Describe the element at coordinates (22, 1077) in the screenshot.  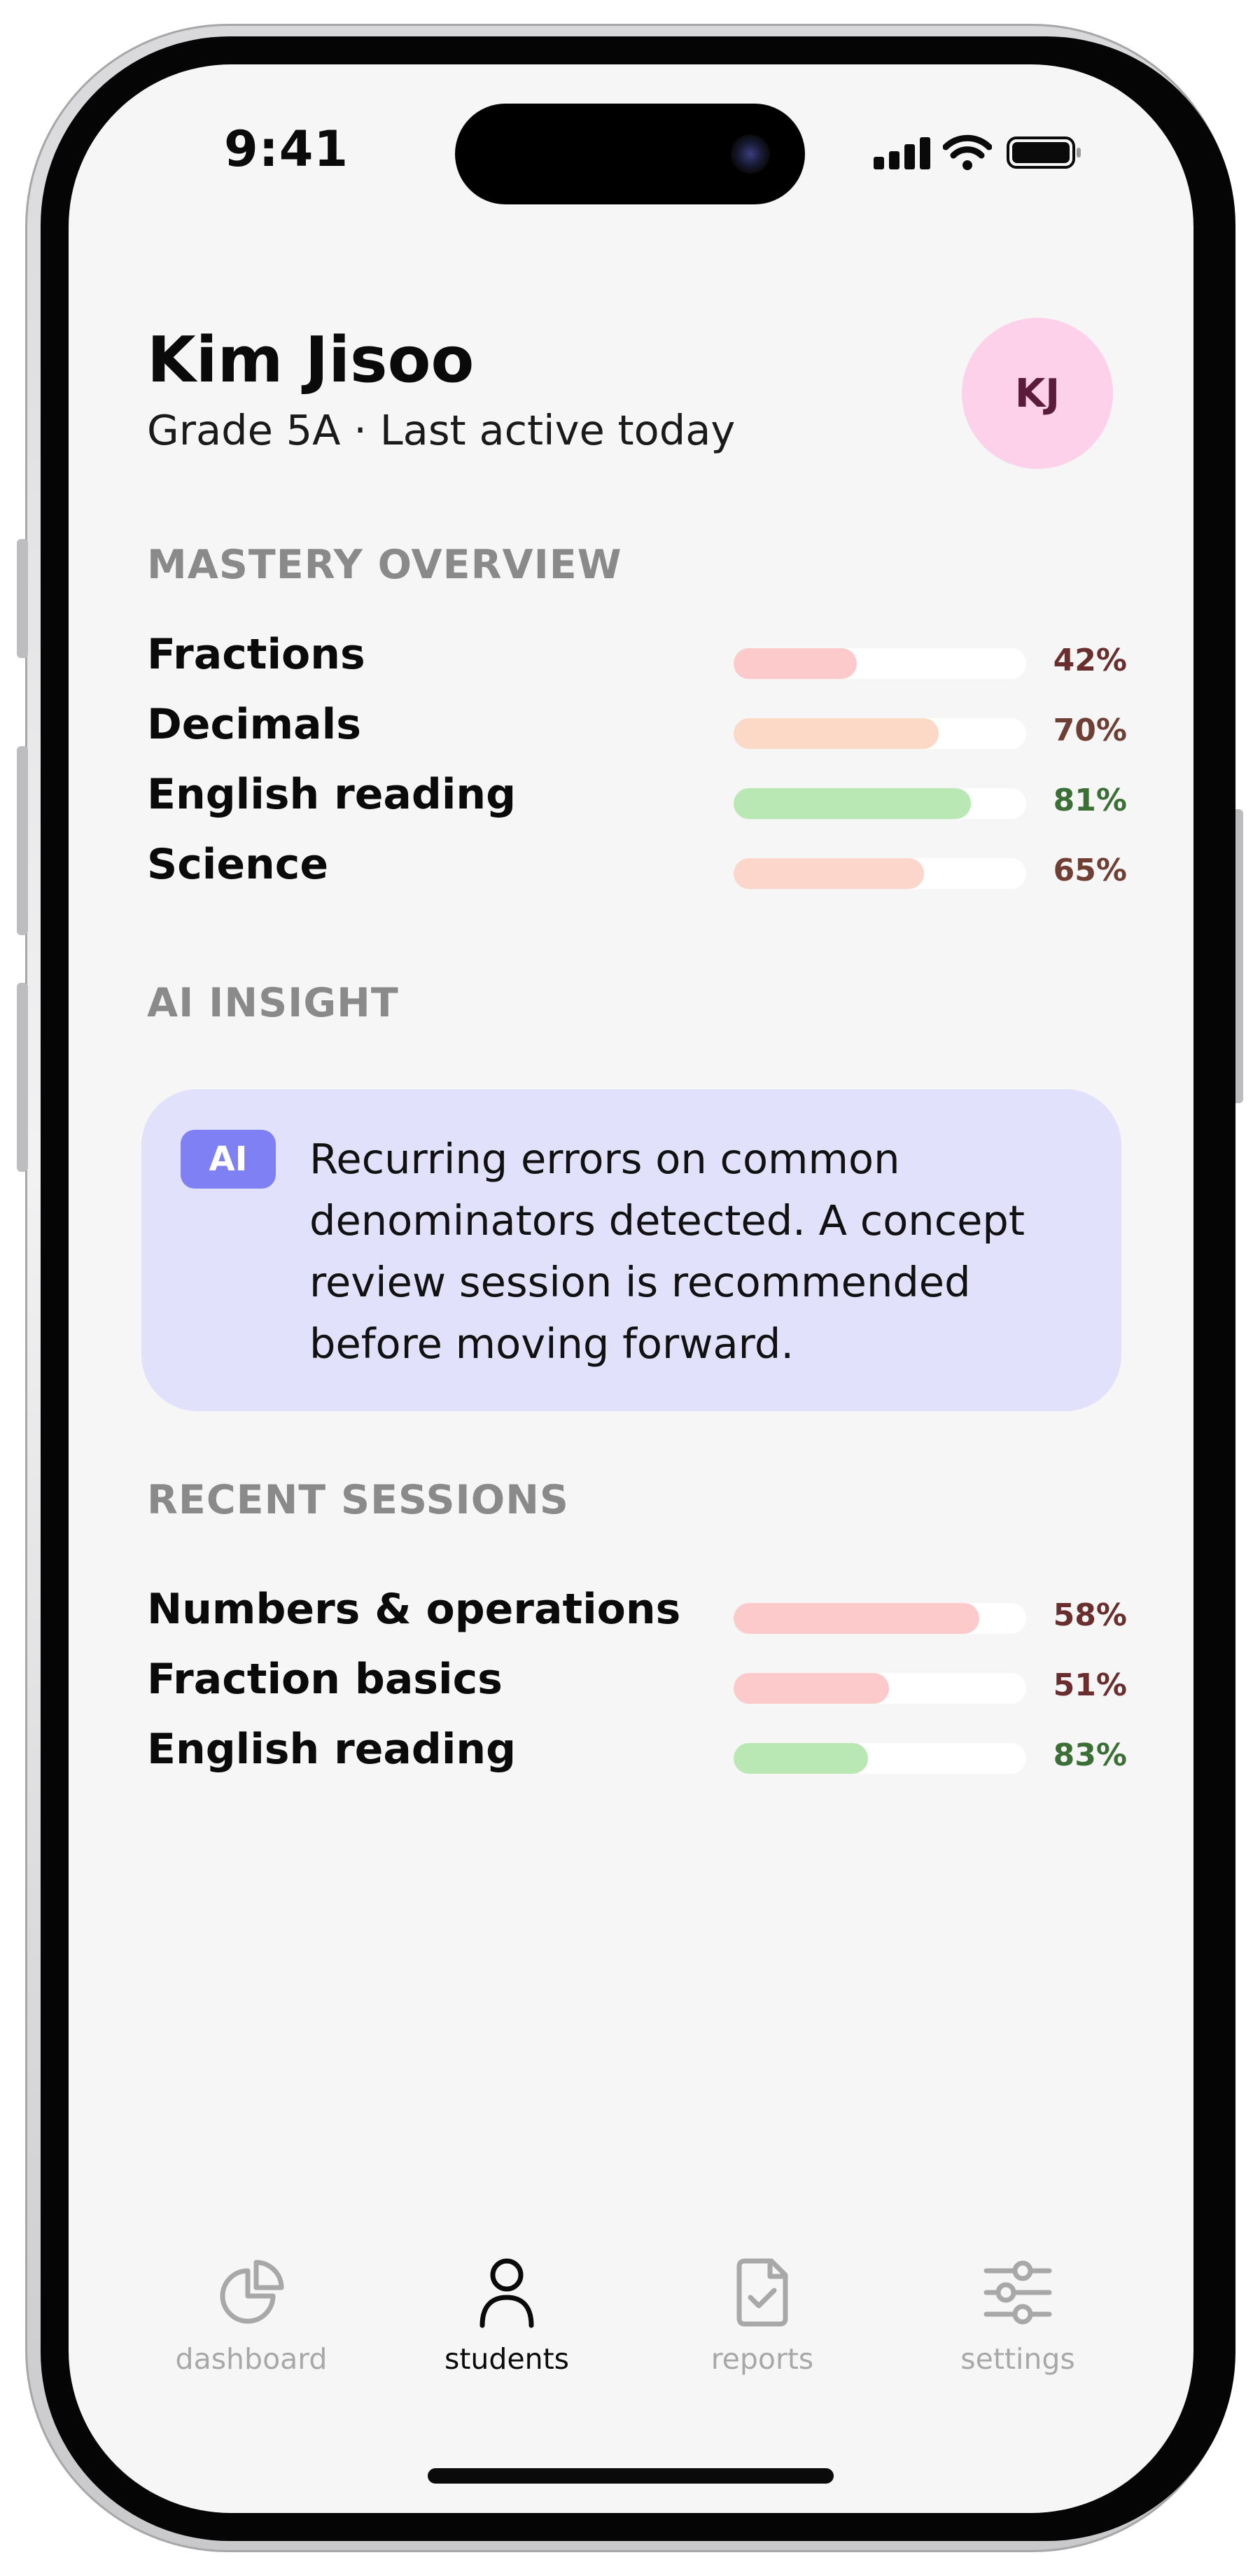
I see `volume-down-button` at that location.